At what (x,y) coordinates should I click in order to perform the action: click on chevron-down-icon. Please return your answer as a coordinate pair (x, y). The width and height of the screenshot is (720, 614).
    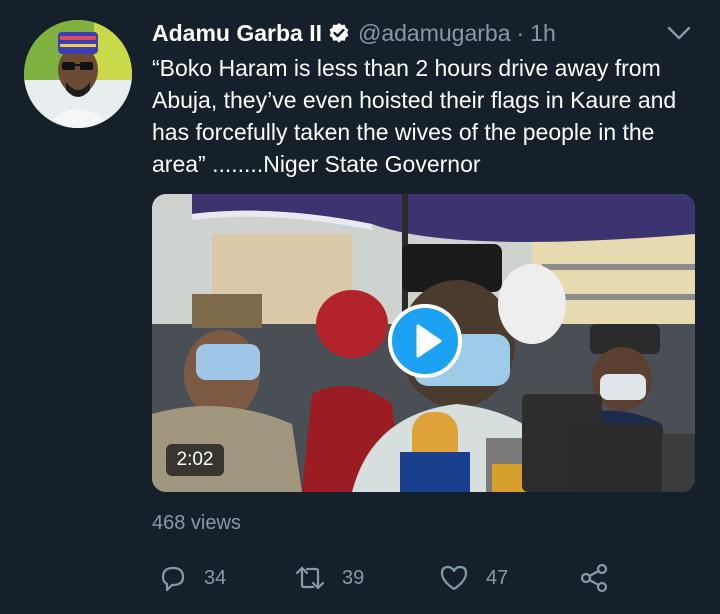
    Looking at the image, I should click on (679, 33).